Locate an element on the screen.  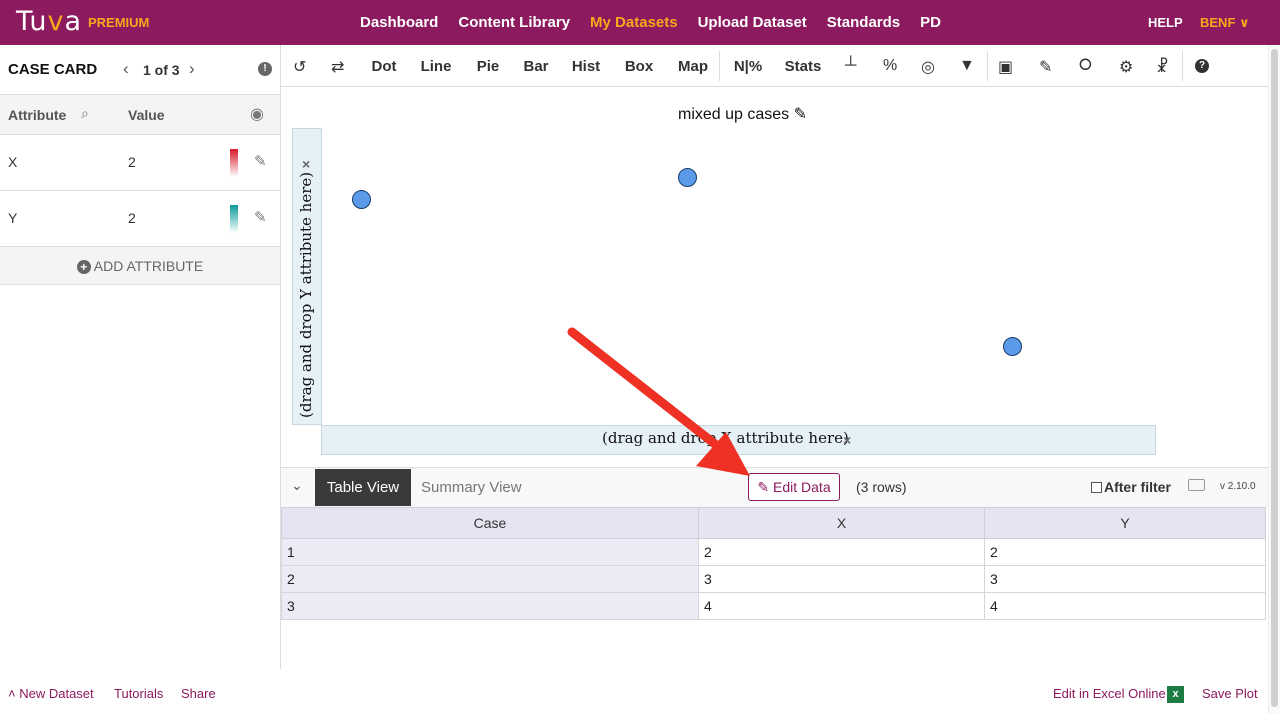
version-label: v 2.10.0 is located at coordinates (1238, 486).